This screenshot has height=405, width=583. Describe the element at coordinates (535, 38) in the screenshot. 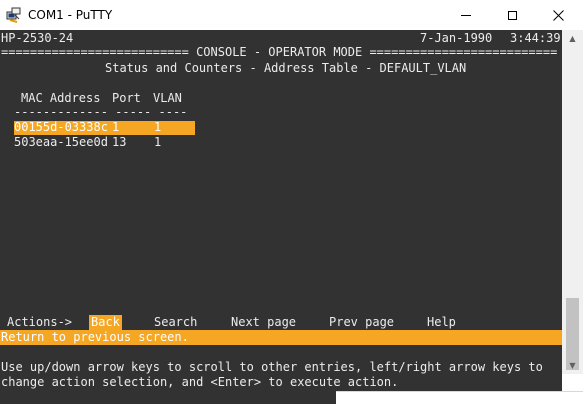

I see `system-time: 3:44:39` at that location.